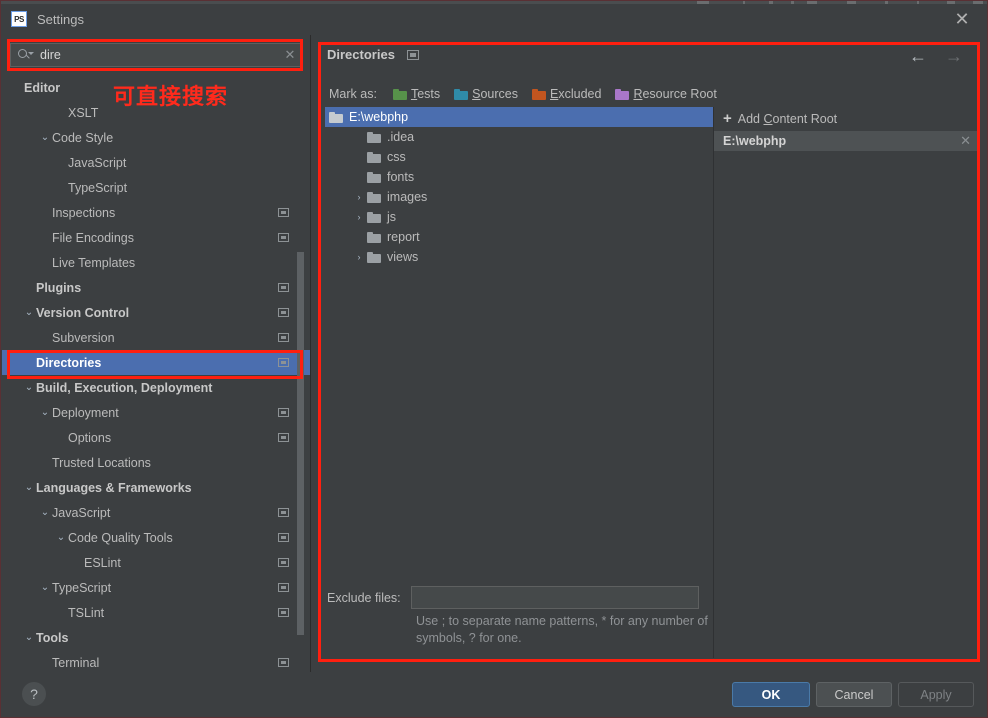  I want to click on sidebar-scrollbar-thumb, so click(300, 443).